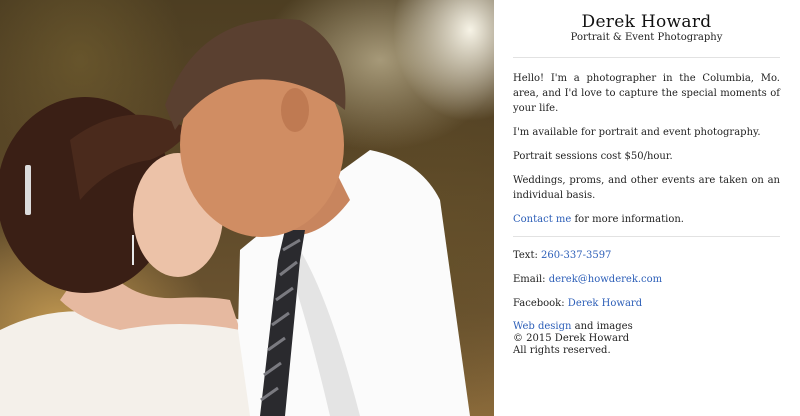 This screenshot has width=800, height=416. I want to click on site-tagline: Portrait & Event Photography, so click(646, 37).